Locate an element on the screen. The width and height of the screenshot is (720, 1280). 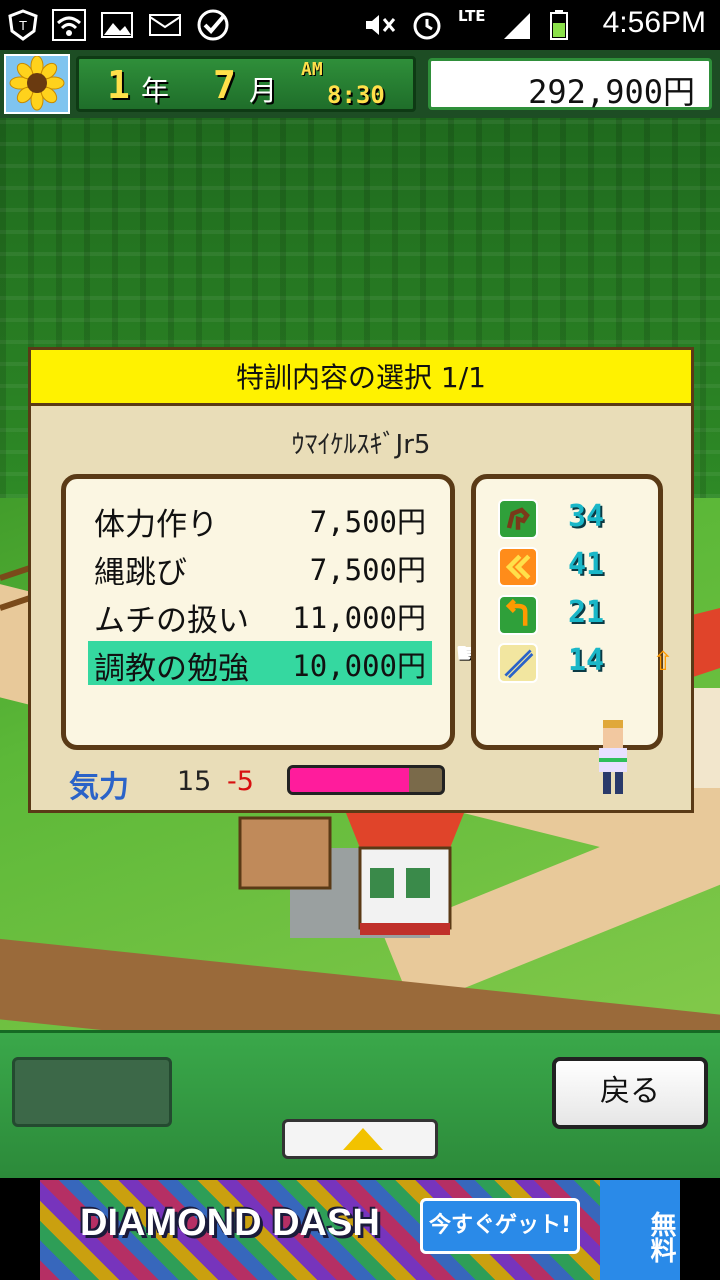
training-name: 体力作り is located at coordinates (156, 525).